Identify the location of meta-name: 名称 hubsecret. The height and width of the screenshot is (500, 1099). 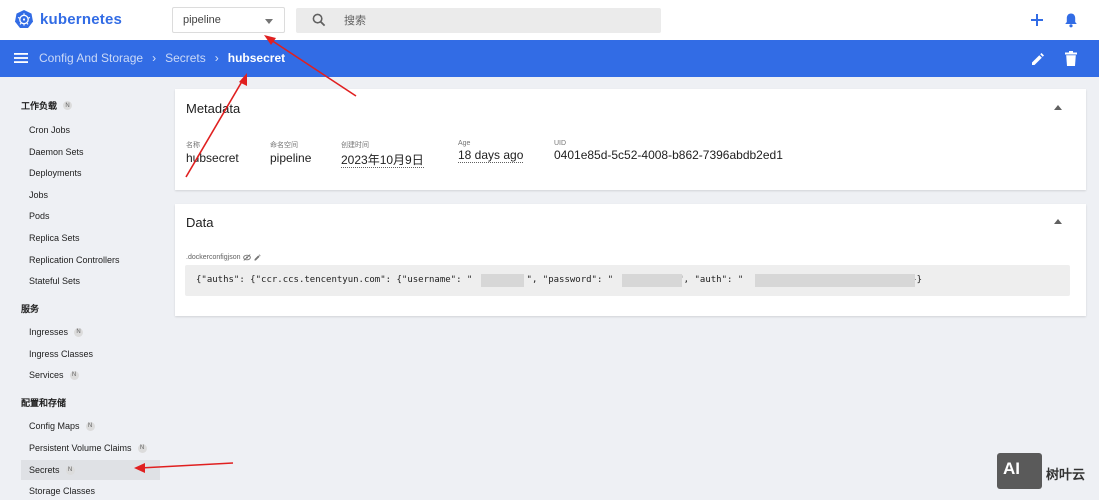
(212, 152).